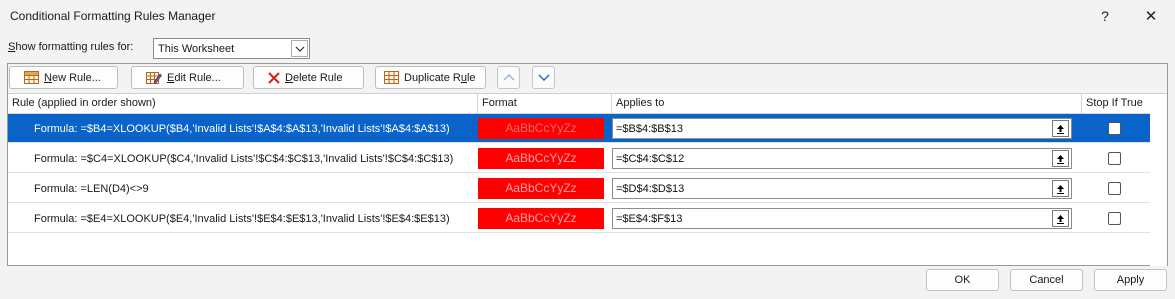  Describe the element at coordinates (649, 129) in the screenshot. I see `applies-to-value: =$B$4:$B$13` at that location.